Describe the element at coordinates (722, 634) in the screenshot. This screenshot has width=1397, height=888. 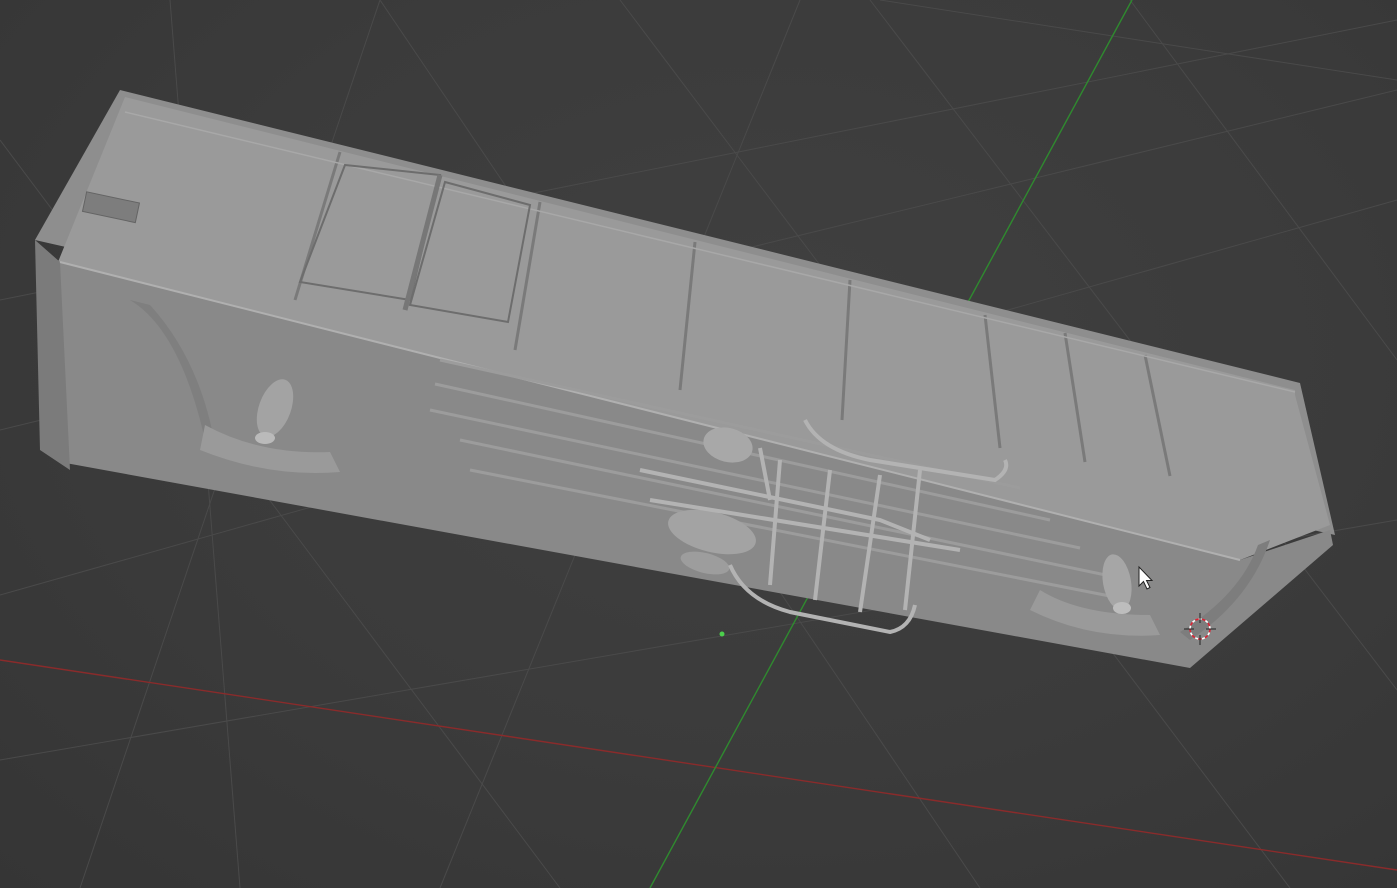
I see `object-origin-dot-icon` at that location.